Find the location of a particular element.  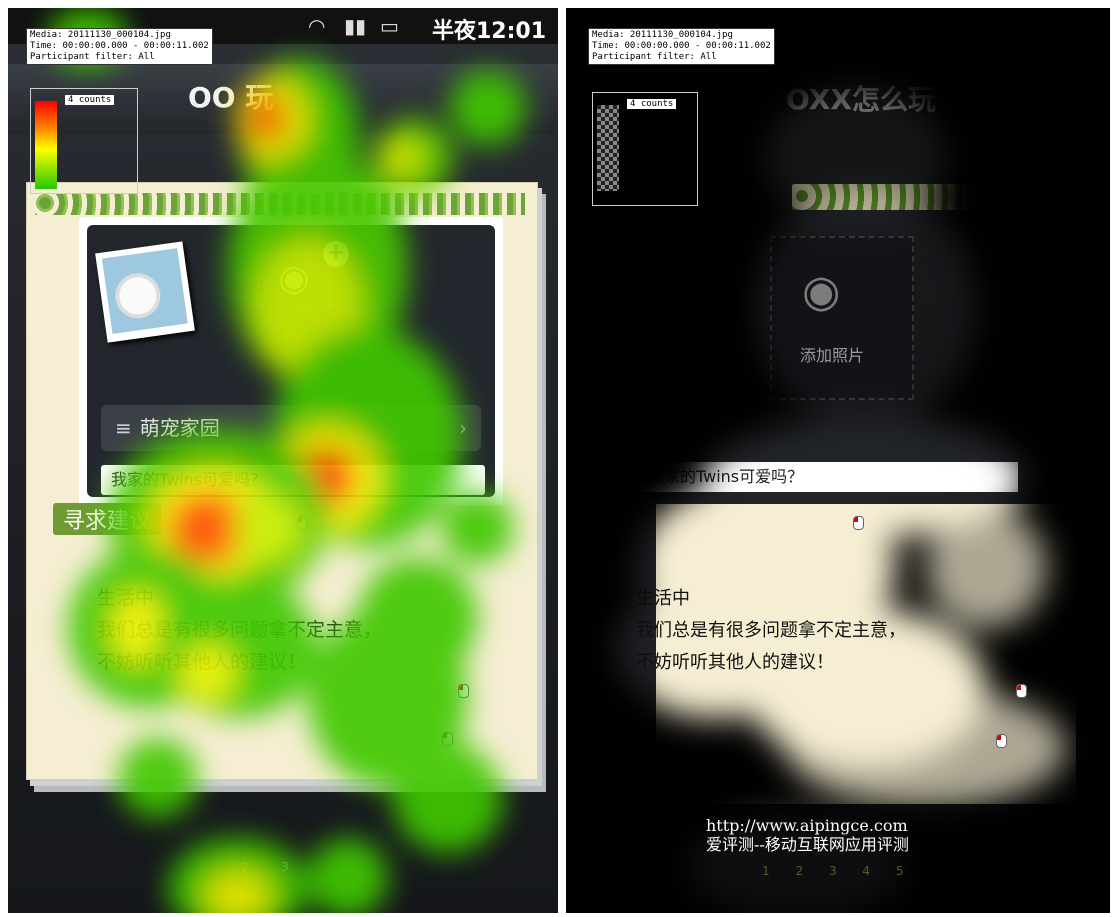

app-title: OO 玩 is located at coordinates (231, 97).